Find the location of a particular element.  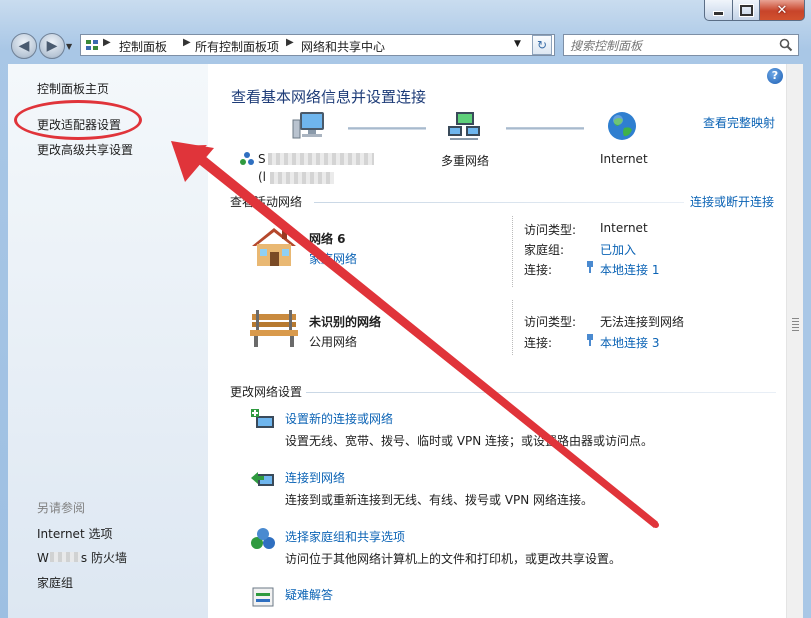

firewall-label-end: s 防火墙 is located at coordinates (103, 558).